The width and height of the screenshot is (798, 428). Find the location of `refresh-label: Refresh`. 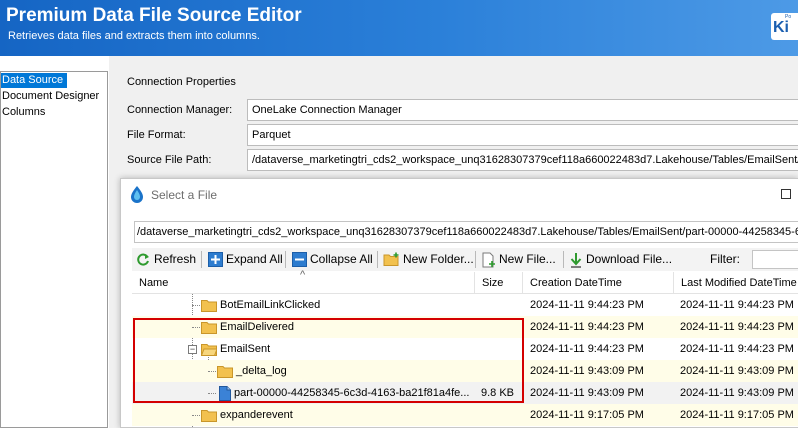

refresh-label: Refresh is located at coordinates (175, 259).